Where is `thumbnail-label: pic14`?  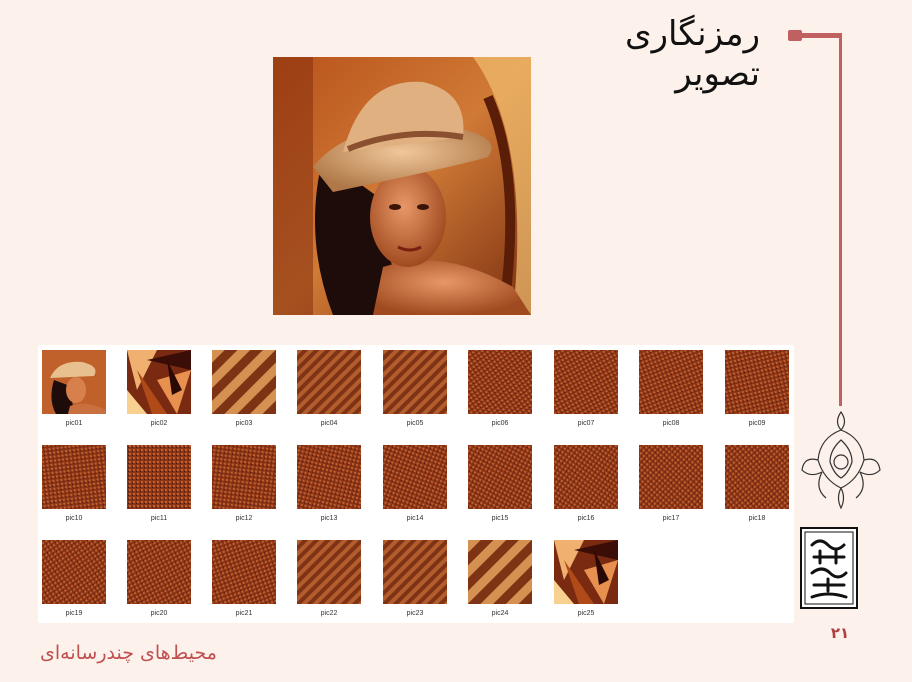 thumbnail-label: pic14 is located at coordinates (415, 518).